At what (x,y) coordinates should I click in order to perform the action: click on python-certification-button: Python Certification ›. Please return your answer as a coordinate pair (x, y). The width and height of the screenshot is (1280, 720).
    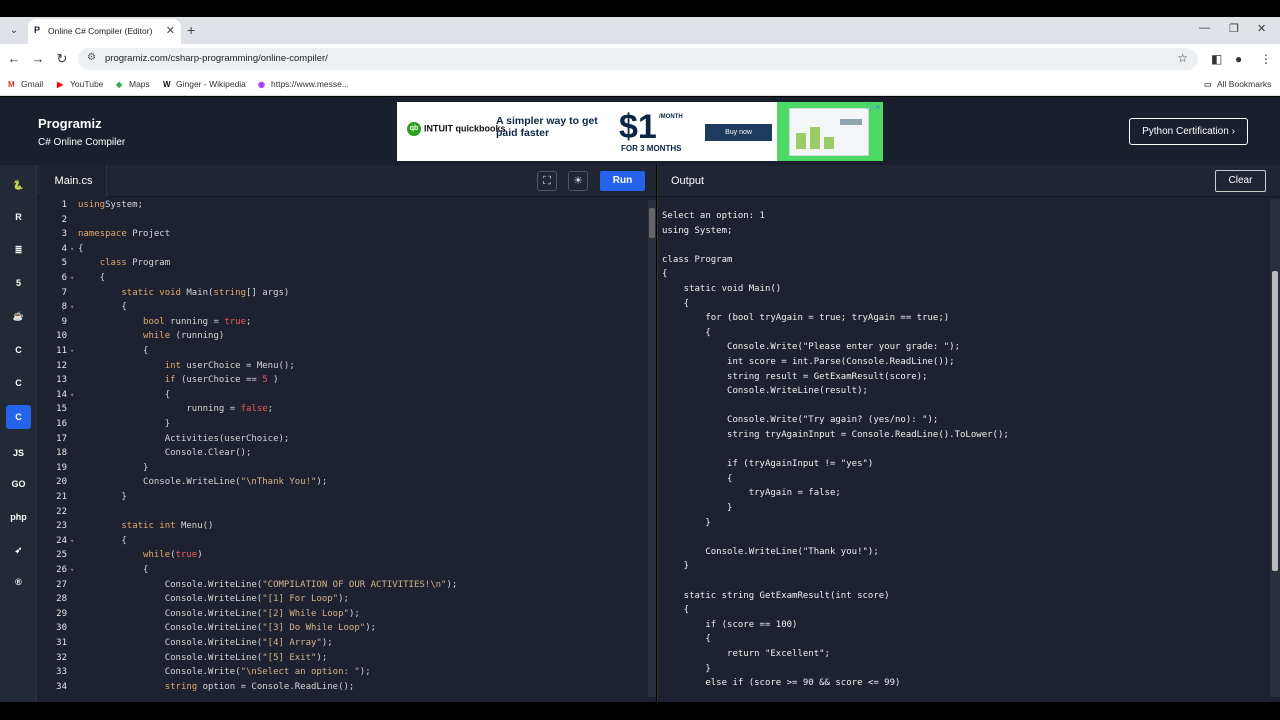
    Looking at the image, I should click on (1188, 131).